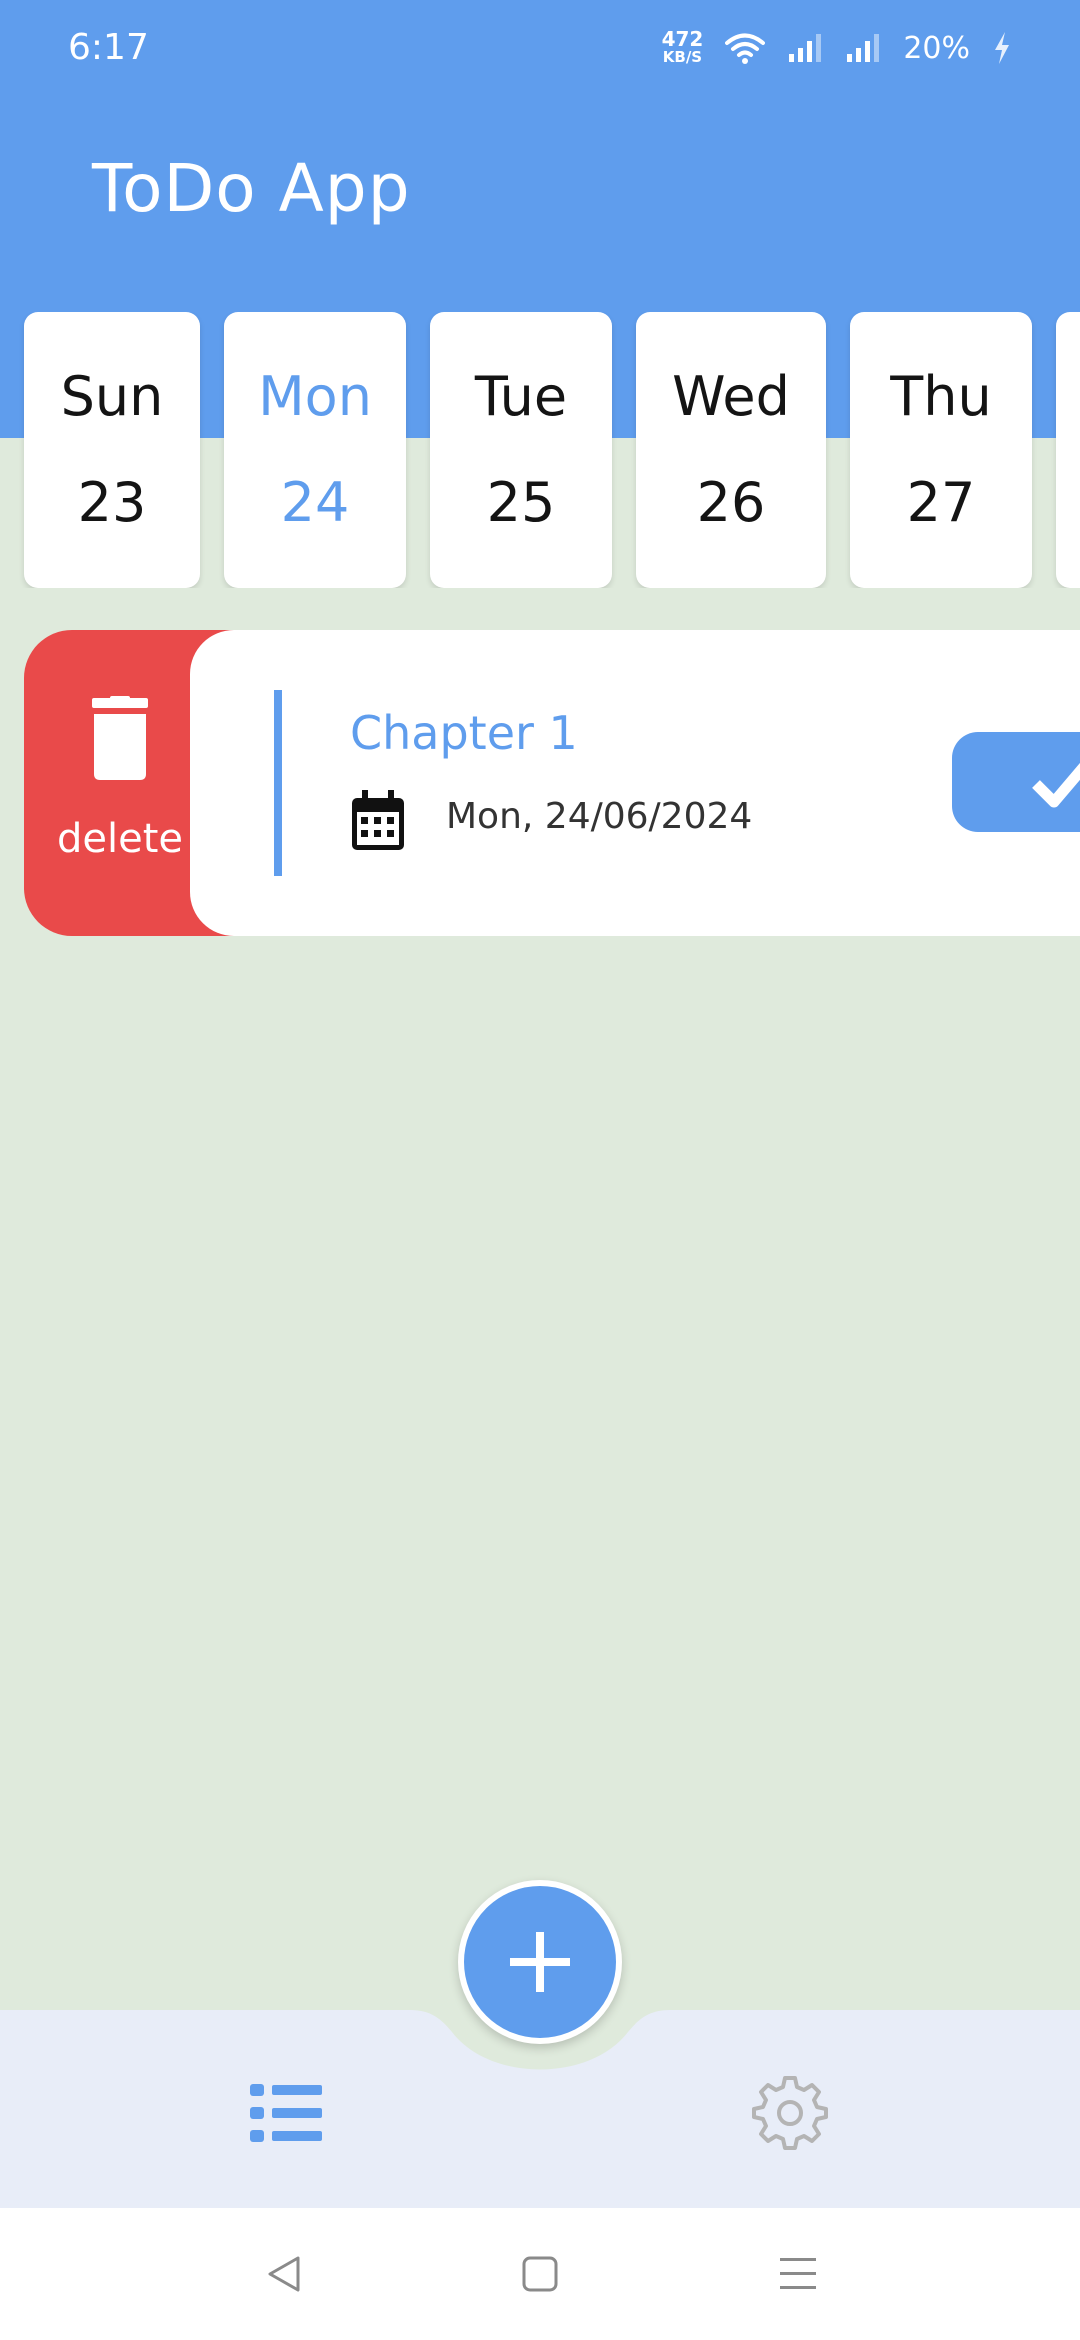 The image size is (1080, 2340). I want to click on task-date: Mon, 24/06/2024, so click(599, 816).